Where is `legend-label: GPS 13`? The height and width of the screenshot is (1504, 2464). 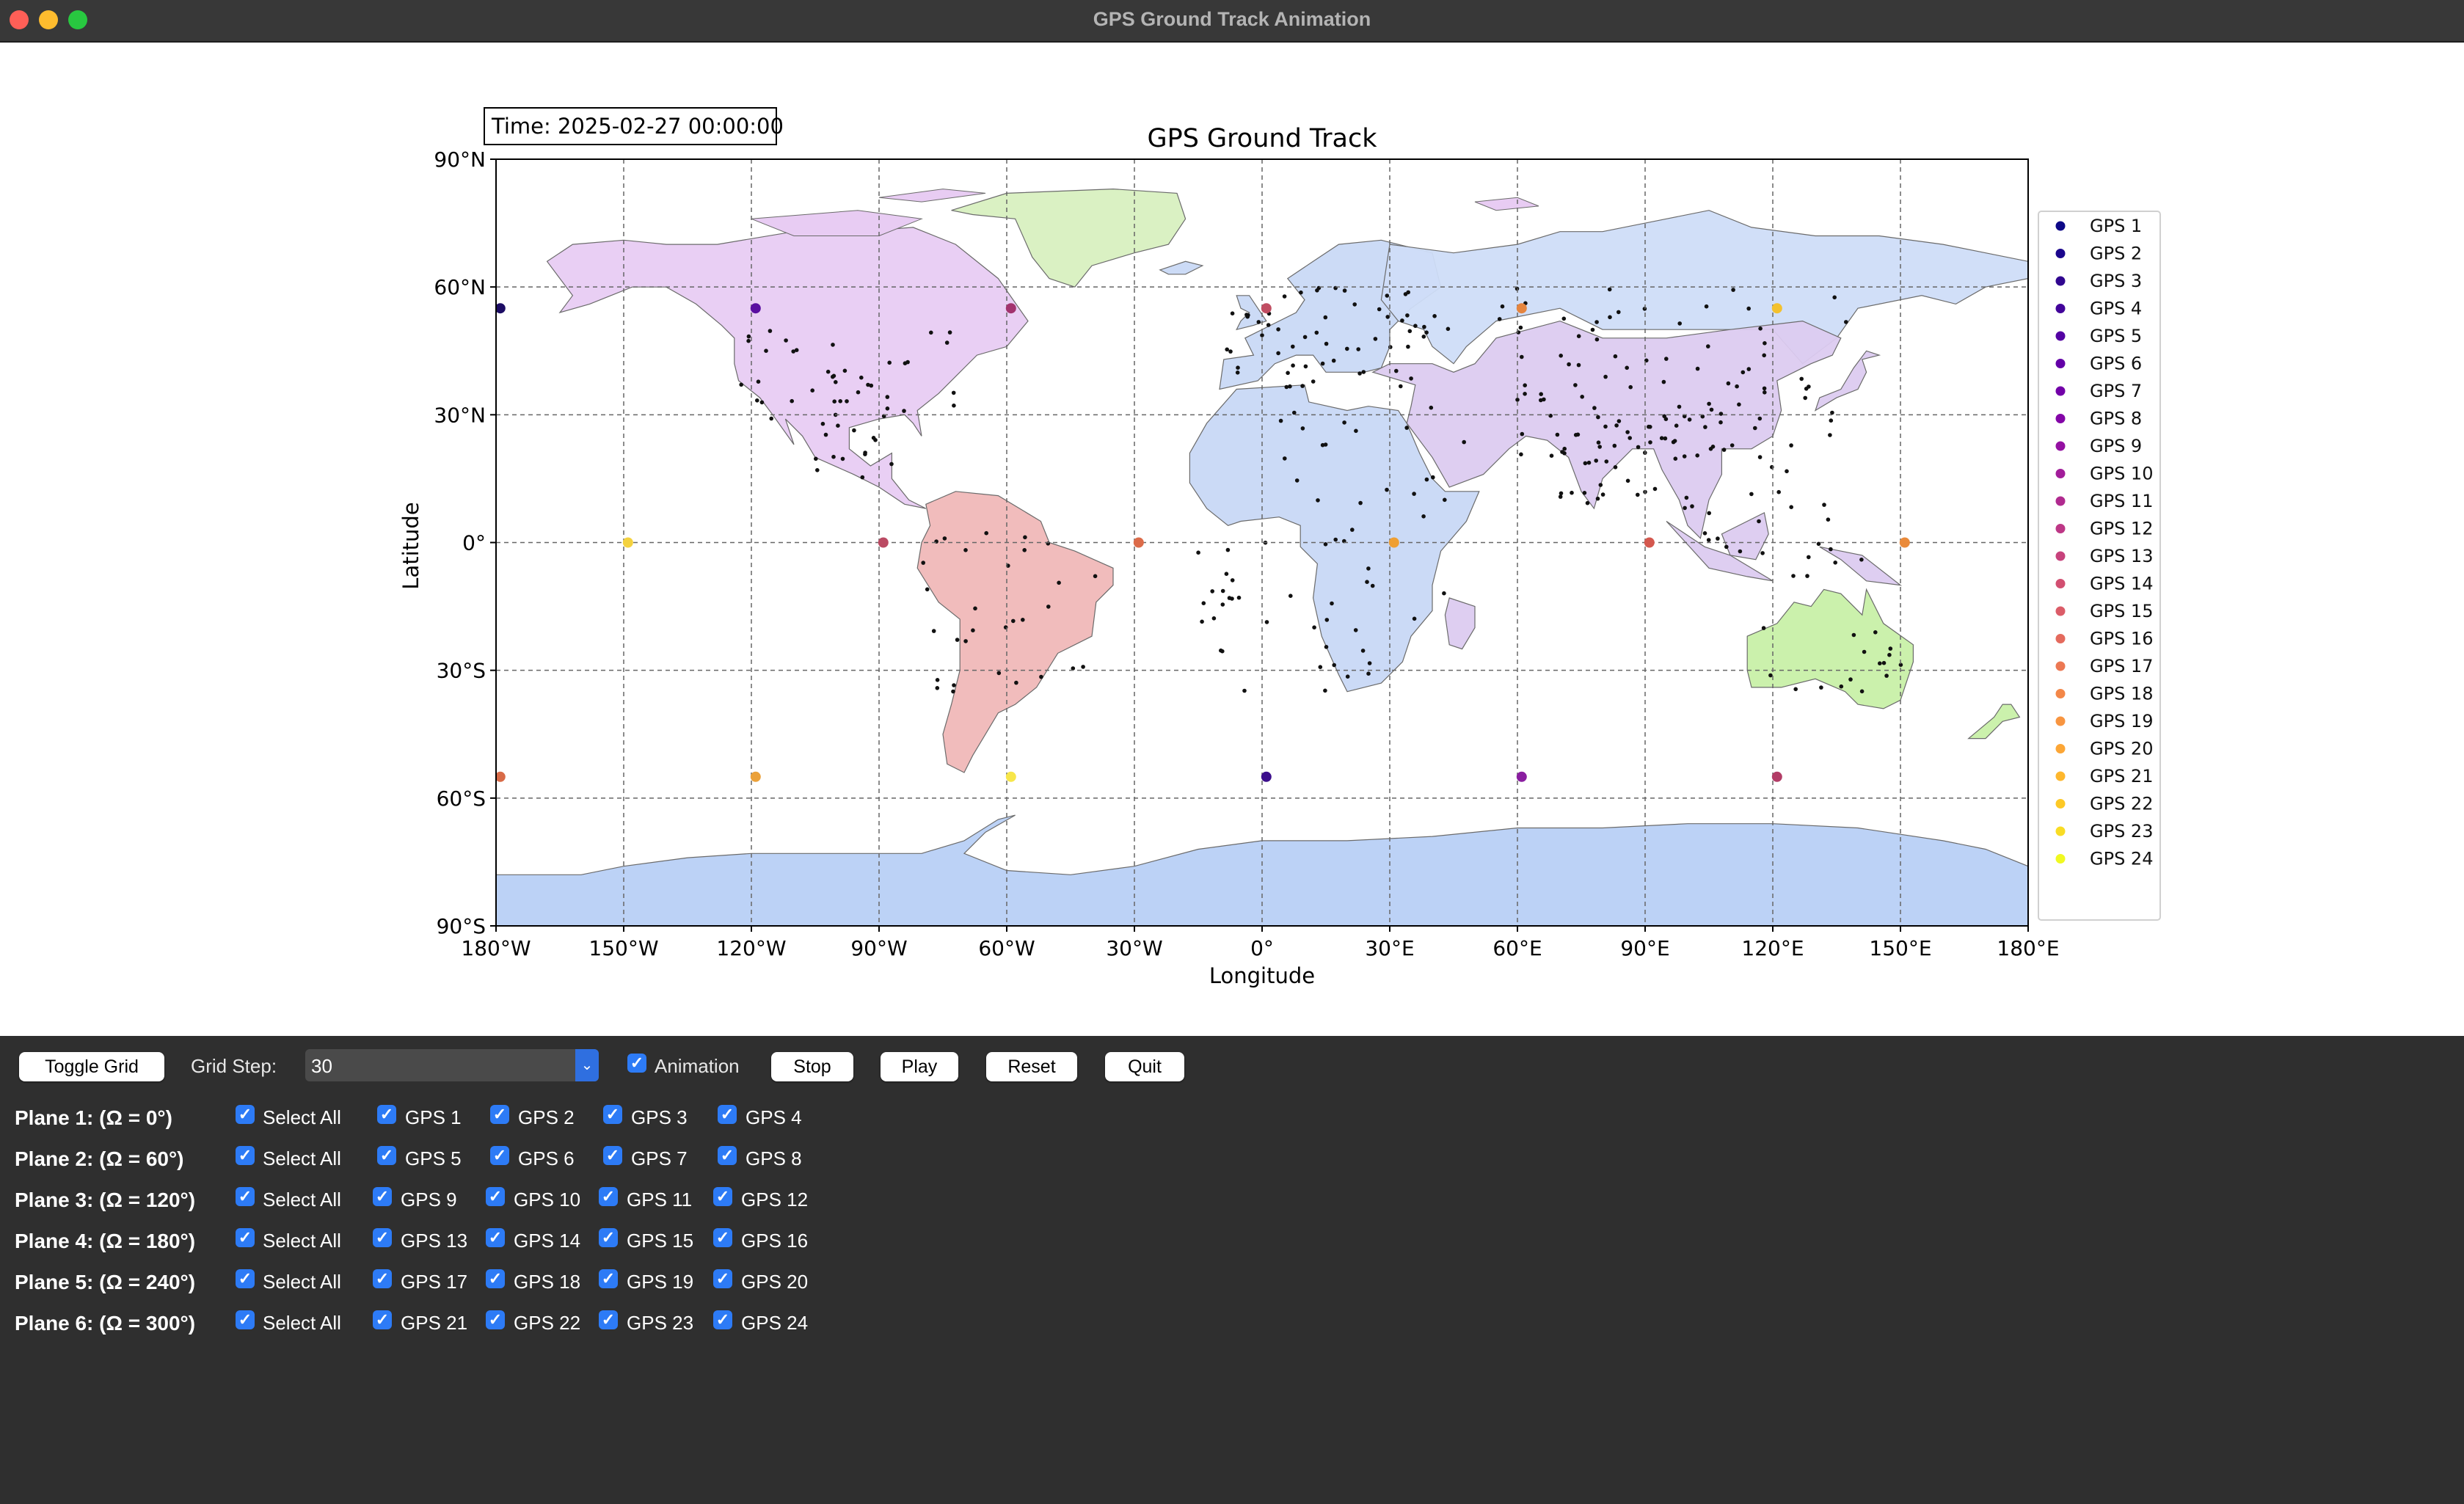 legend-label: GPS 13 is located at coordinates (2121, 556).